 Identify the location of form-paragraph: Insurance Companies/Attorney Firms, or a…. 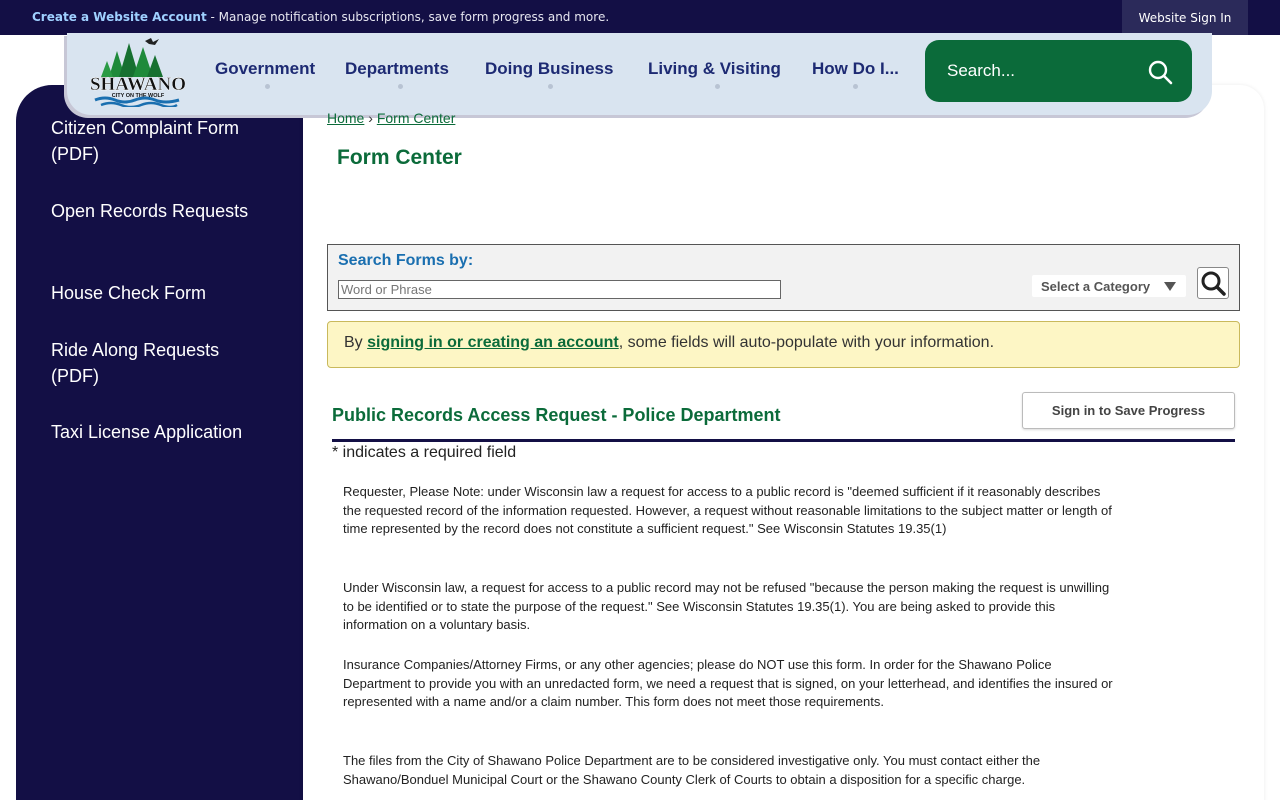
(728, 683).